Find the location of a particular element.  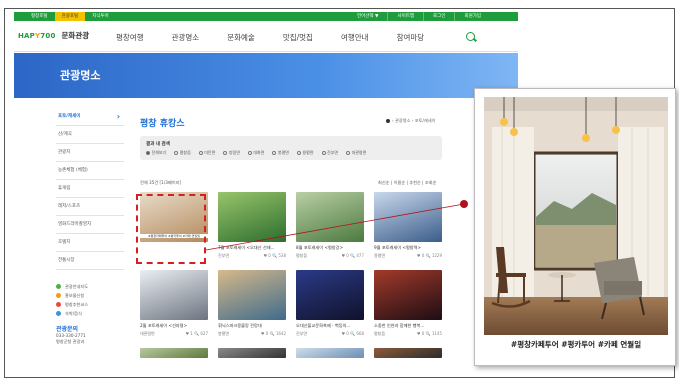

filter-option-yongpyeong: 용평면 is located at coordinates (305, 153).